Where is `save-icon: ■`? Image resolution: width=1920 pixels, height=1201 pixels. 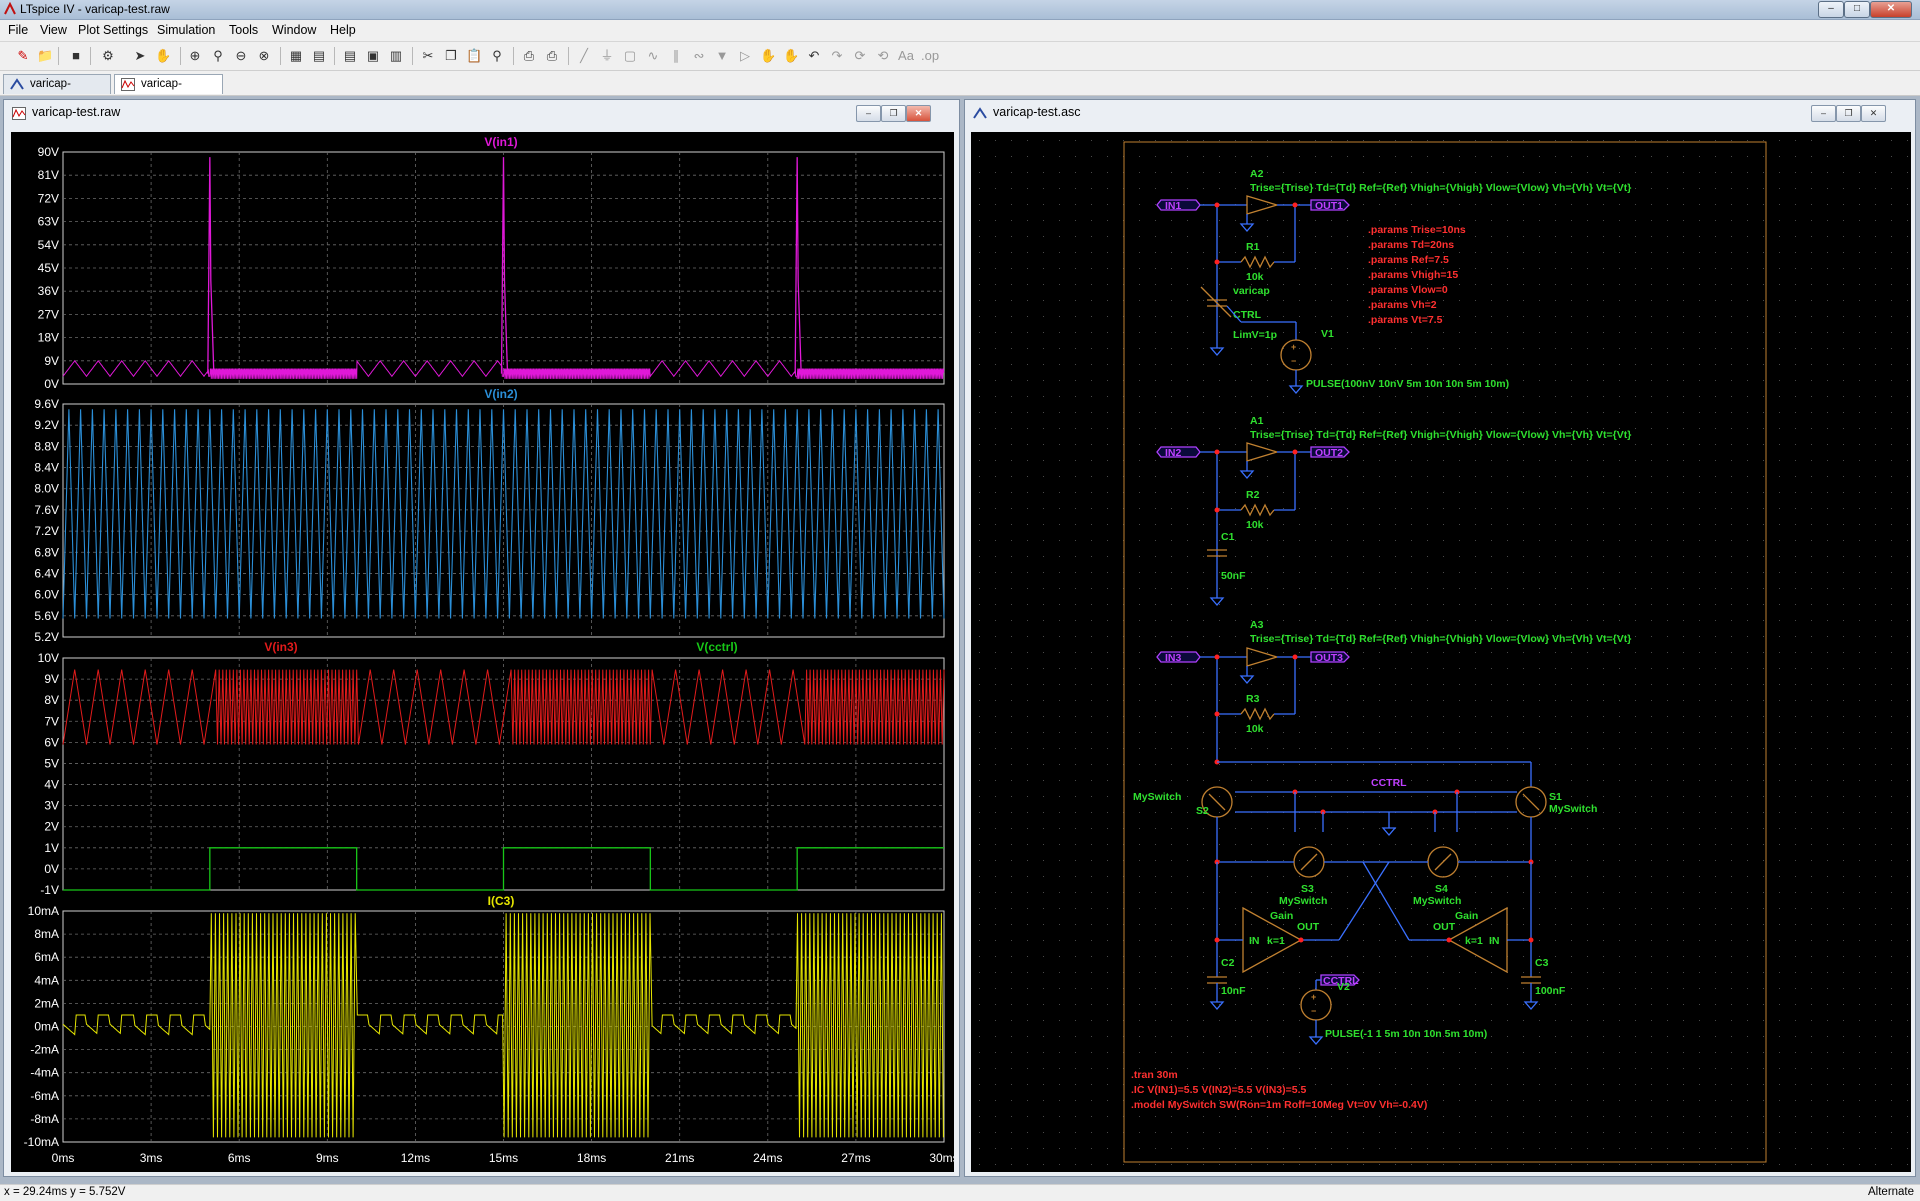
save-icon: ■ is located at coordinates (76, 56).